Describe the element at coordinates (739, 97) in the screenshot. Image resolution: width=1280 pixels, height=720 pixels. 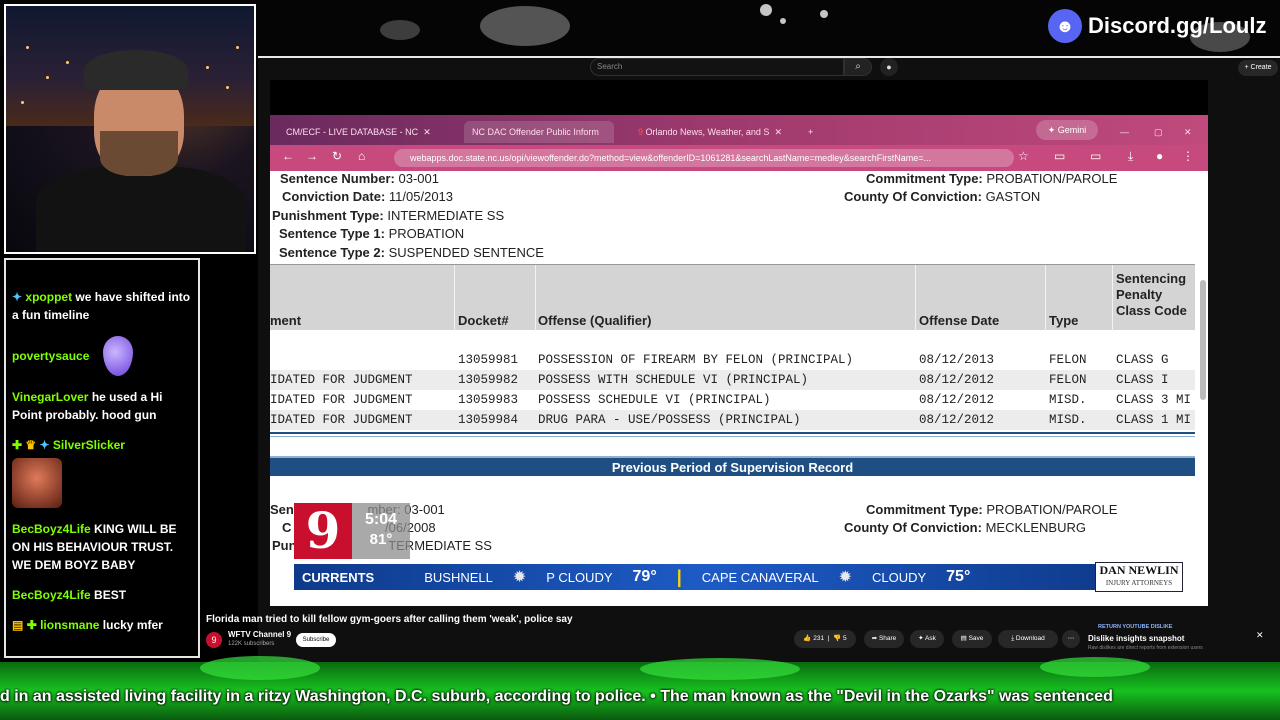
I see `video-letterbox` at that location.